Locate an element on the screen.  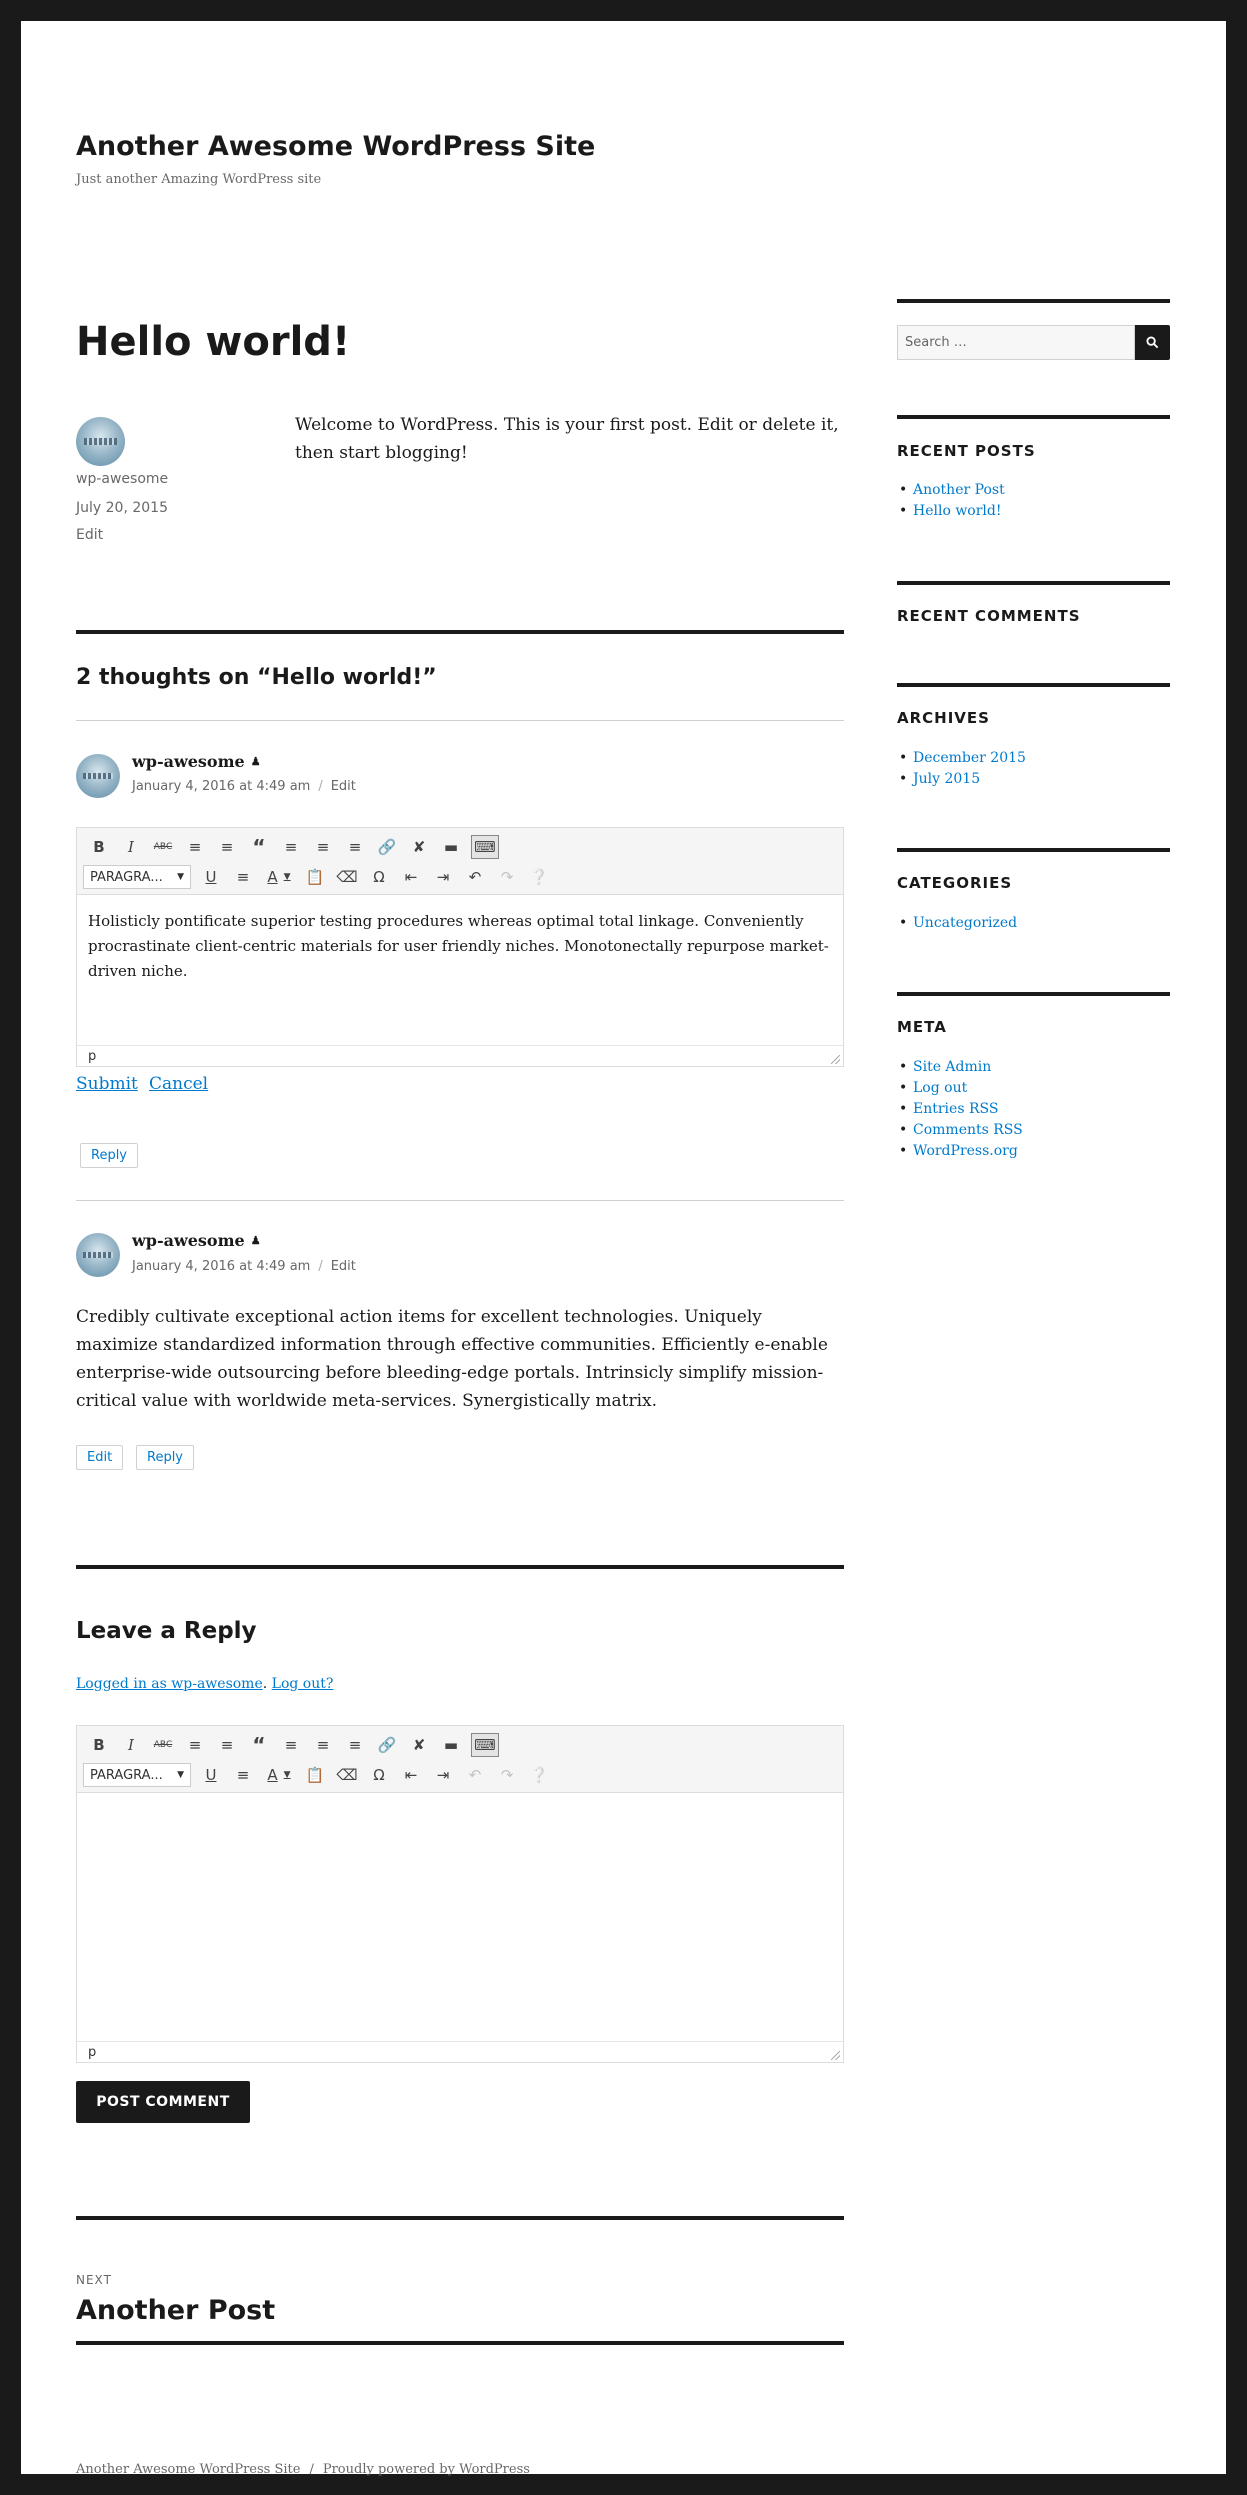
cancel-edit-link: Cancel is located at coordinates (178, 1084).